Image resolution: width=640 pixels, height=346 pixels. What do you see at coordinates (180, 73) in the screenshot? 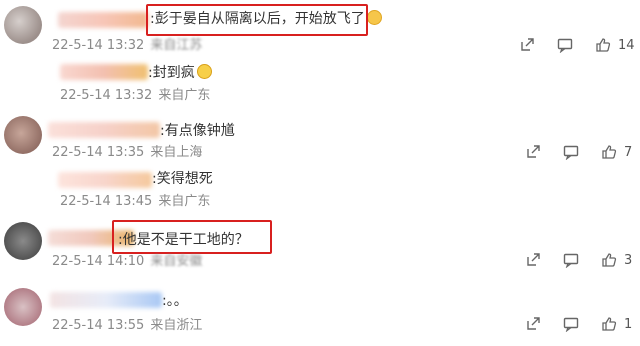
I see `comment-text: :封到疯` at bounding box center [180, 73].